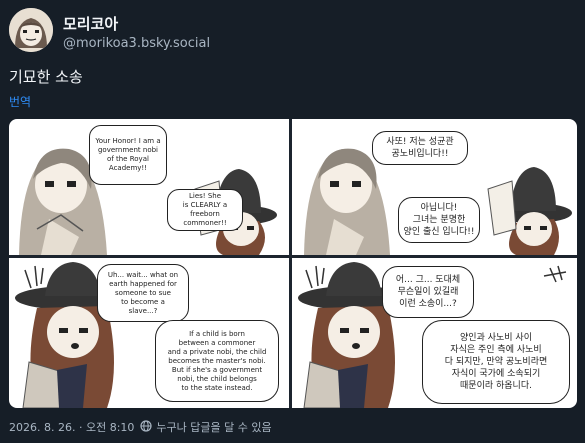 This screenshot has width=585, height=443. What do you see at coordinates (289, 30) in the screenshot?
I see `post-header: 모리코아 @morikoa3.bsky.social` at bounding box center [289, 30].